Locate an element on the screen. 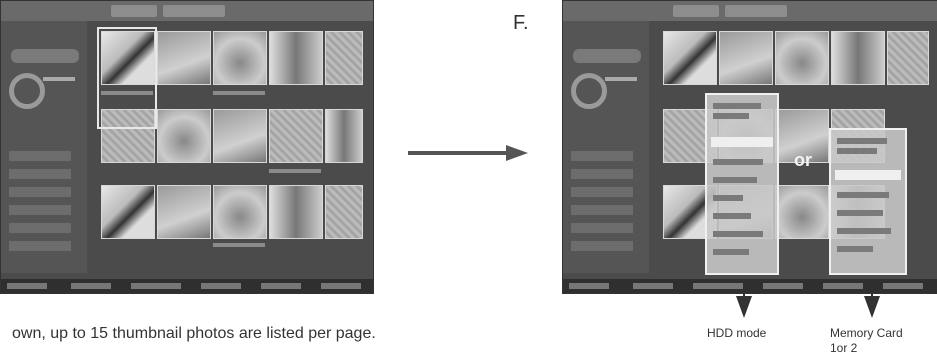 The height and width of the screenshot is (361, 937). memory-card-label: Memory Card is located at coordinates (866, 333).